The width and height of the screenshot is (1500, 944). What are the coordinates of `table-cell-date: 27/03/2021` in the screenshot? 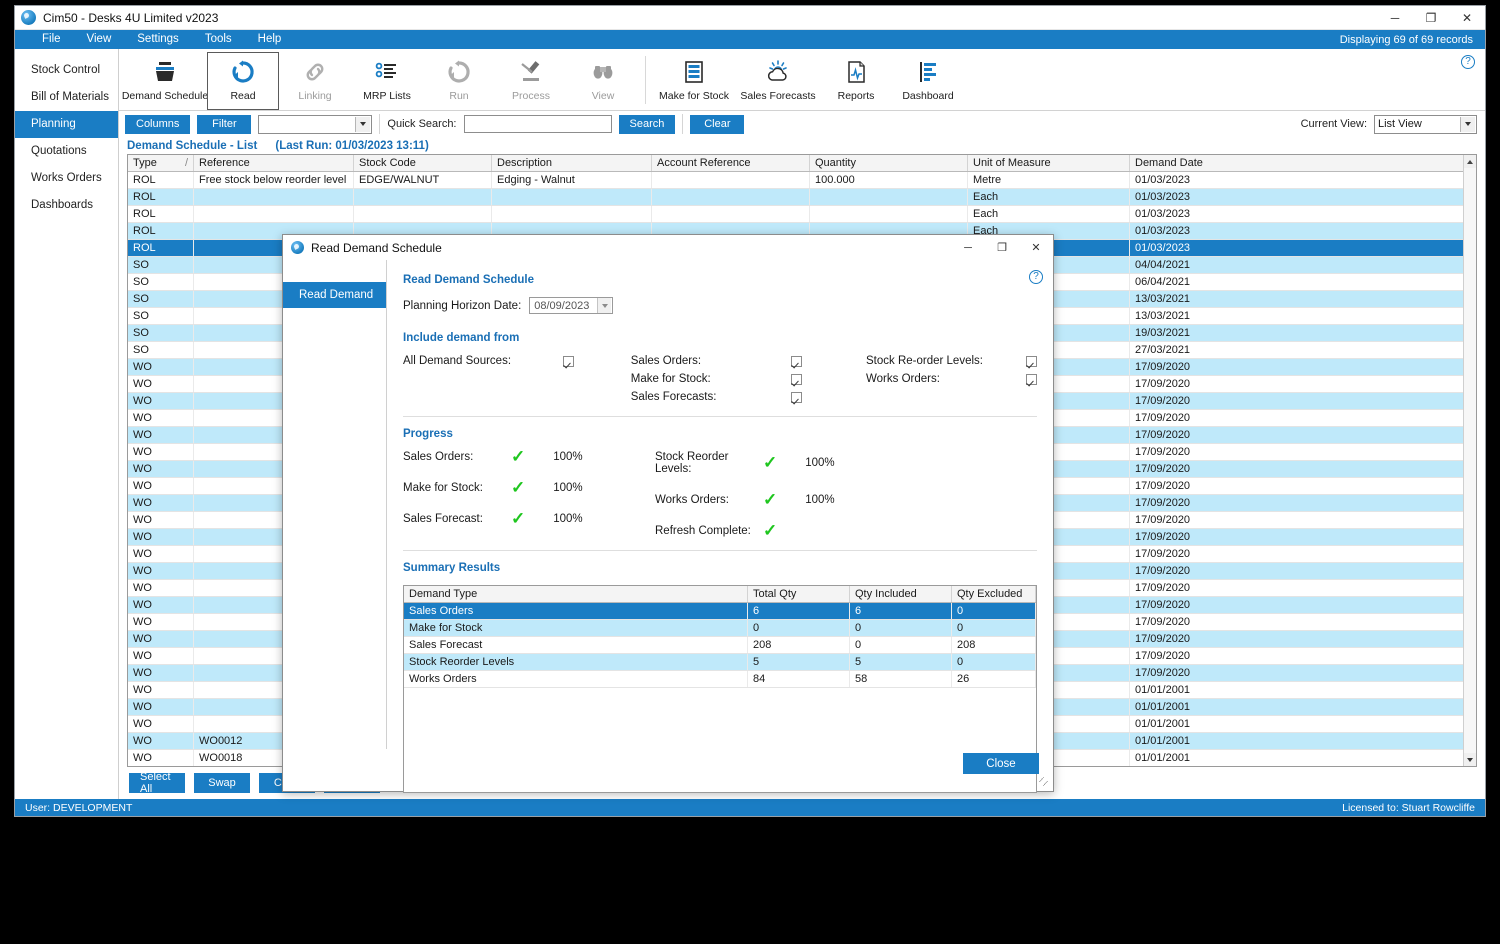 It's located at (1303, 350).